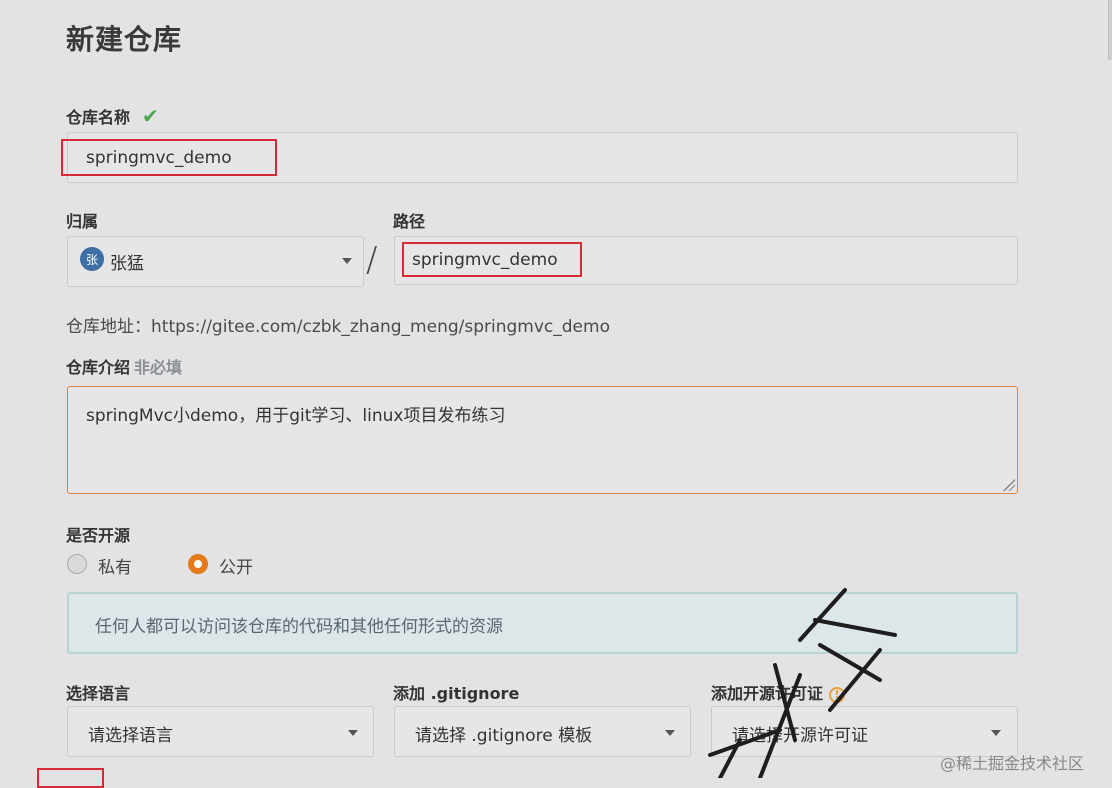  I want to click on path-label: 路径, so click(409, 221).